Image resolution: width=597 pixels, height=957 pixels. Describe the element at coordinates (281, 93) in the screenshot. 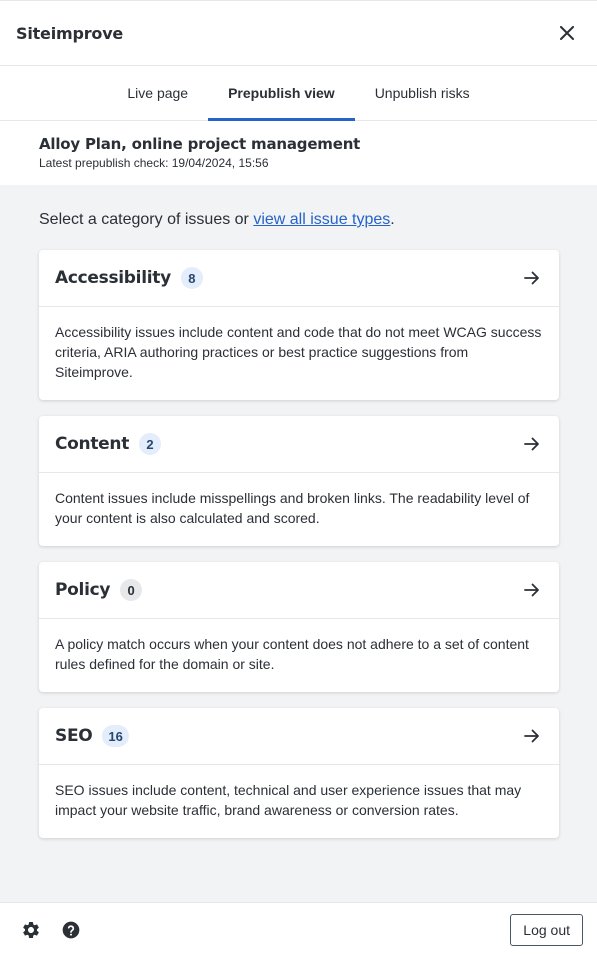

I see `tab-prepublish-view: Prepublish view` at that location.